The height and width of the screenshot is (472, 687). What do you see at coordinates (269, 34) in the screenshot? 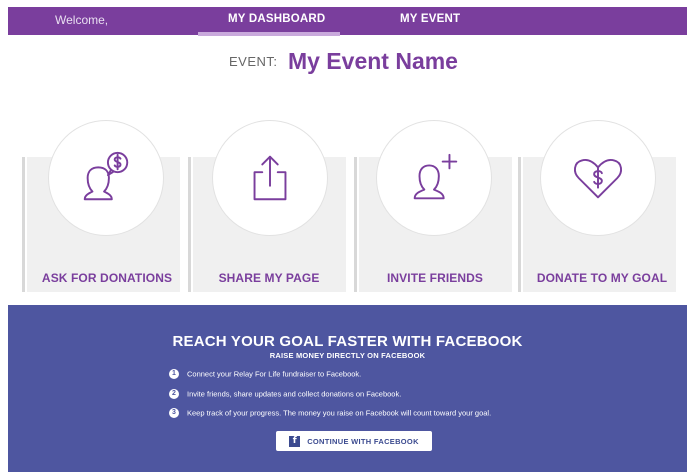
I see `active-tab-indicator` at bounding box center [269, 34].